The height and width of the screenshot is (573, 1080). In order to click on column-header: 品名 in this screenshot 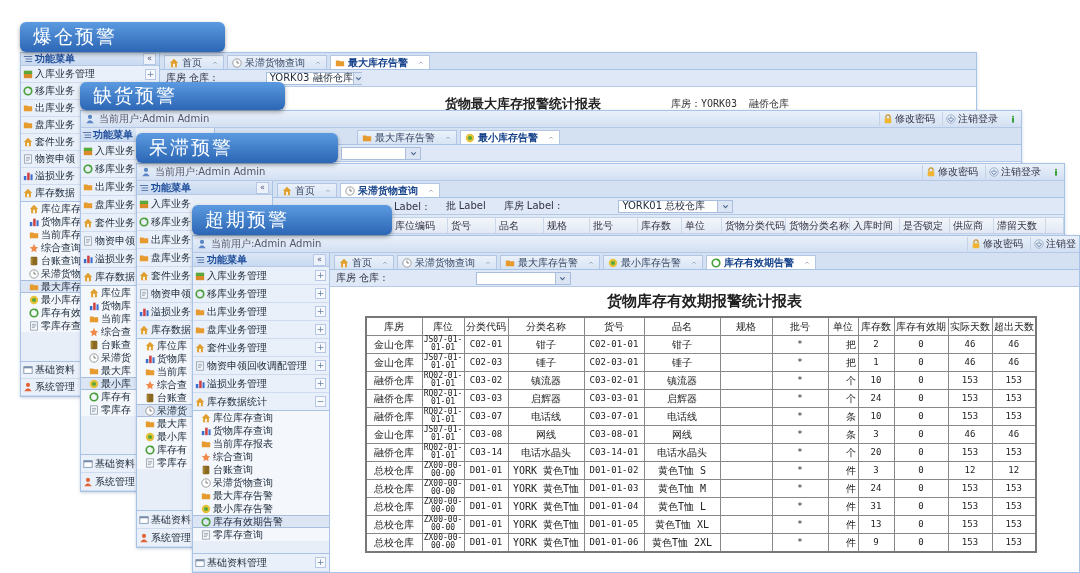, I will do `click(520, 225)`.